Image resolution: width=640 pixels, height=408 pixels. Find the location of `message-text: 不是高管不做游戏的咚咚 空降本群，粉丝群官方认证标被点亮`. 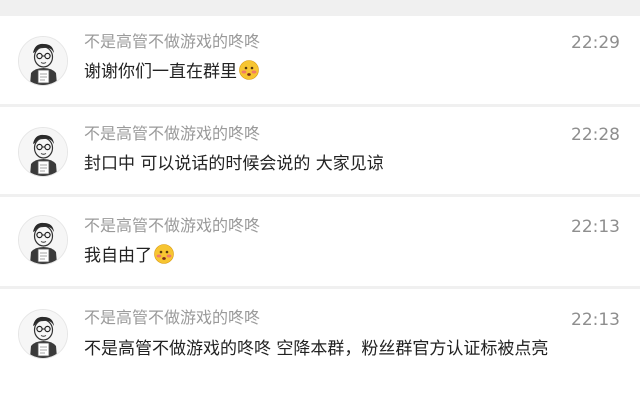

message-text: 不是高管不做游戏的咚咚 空降本群，粉丝群官方认证标被点亮 is located at coordinates (352, 349).